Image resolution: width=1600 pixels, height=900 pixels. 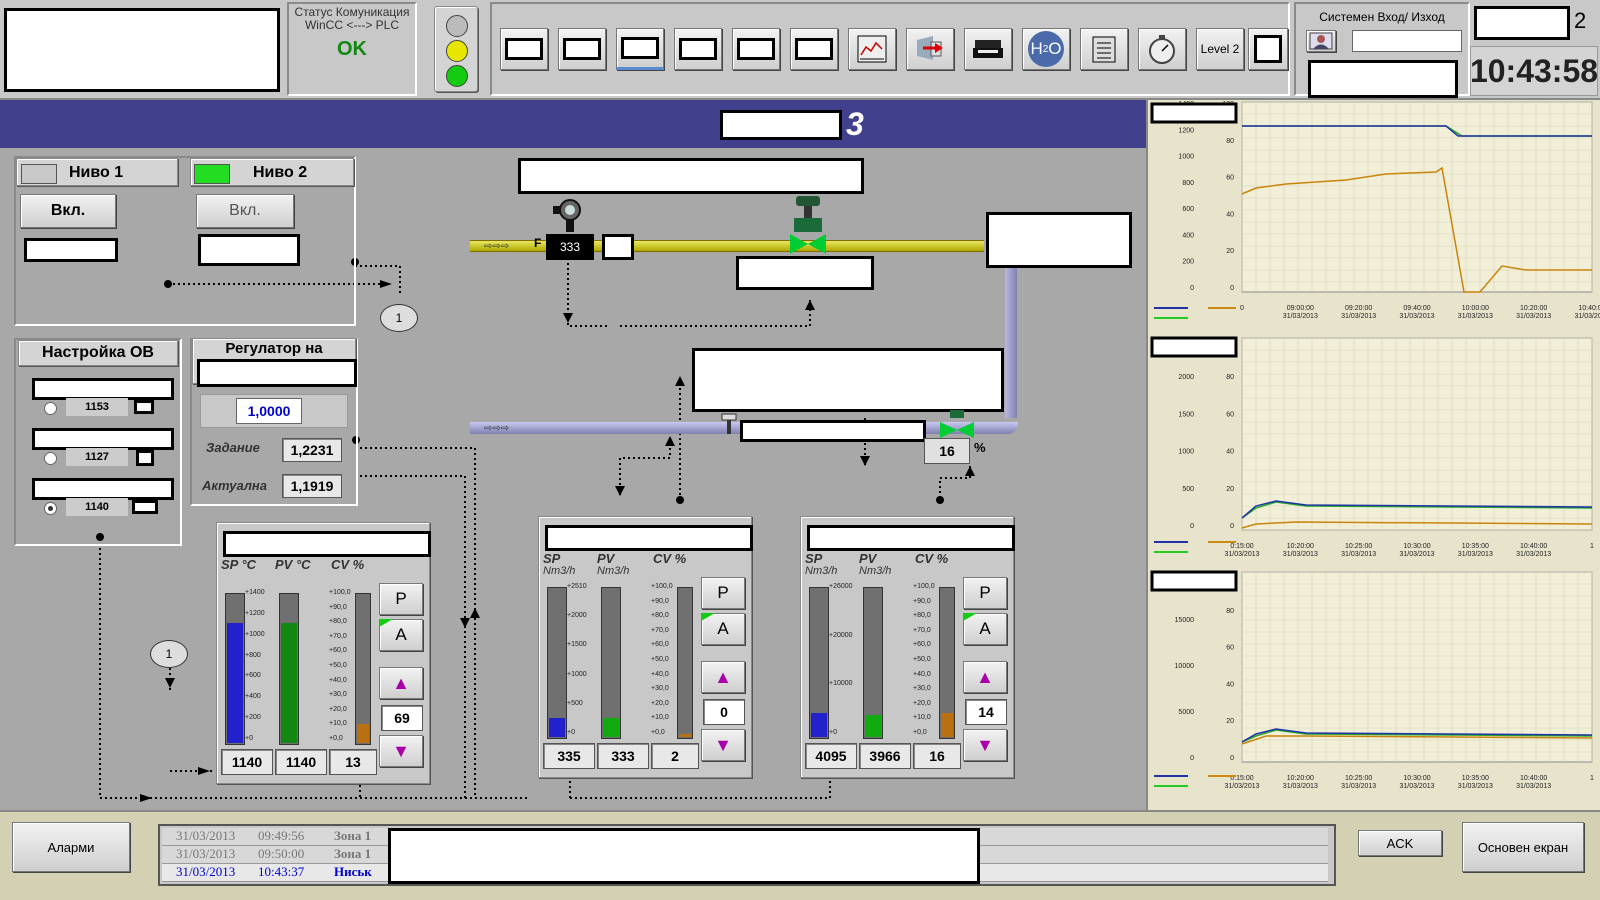 What do you see at coordinates (68, 211) in the screenshot?
I see `level1-on-button: Вкл.` at bounding box center [68, 211].